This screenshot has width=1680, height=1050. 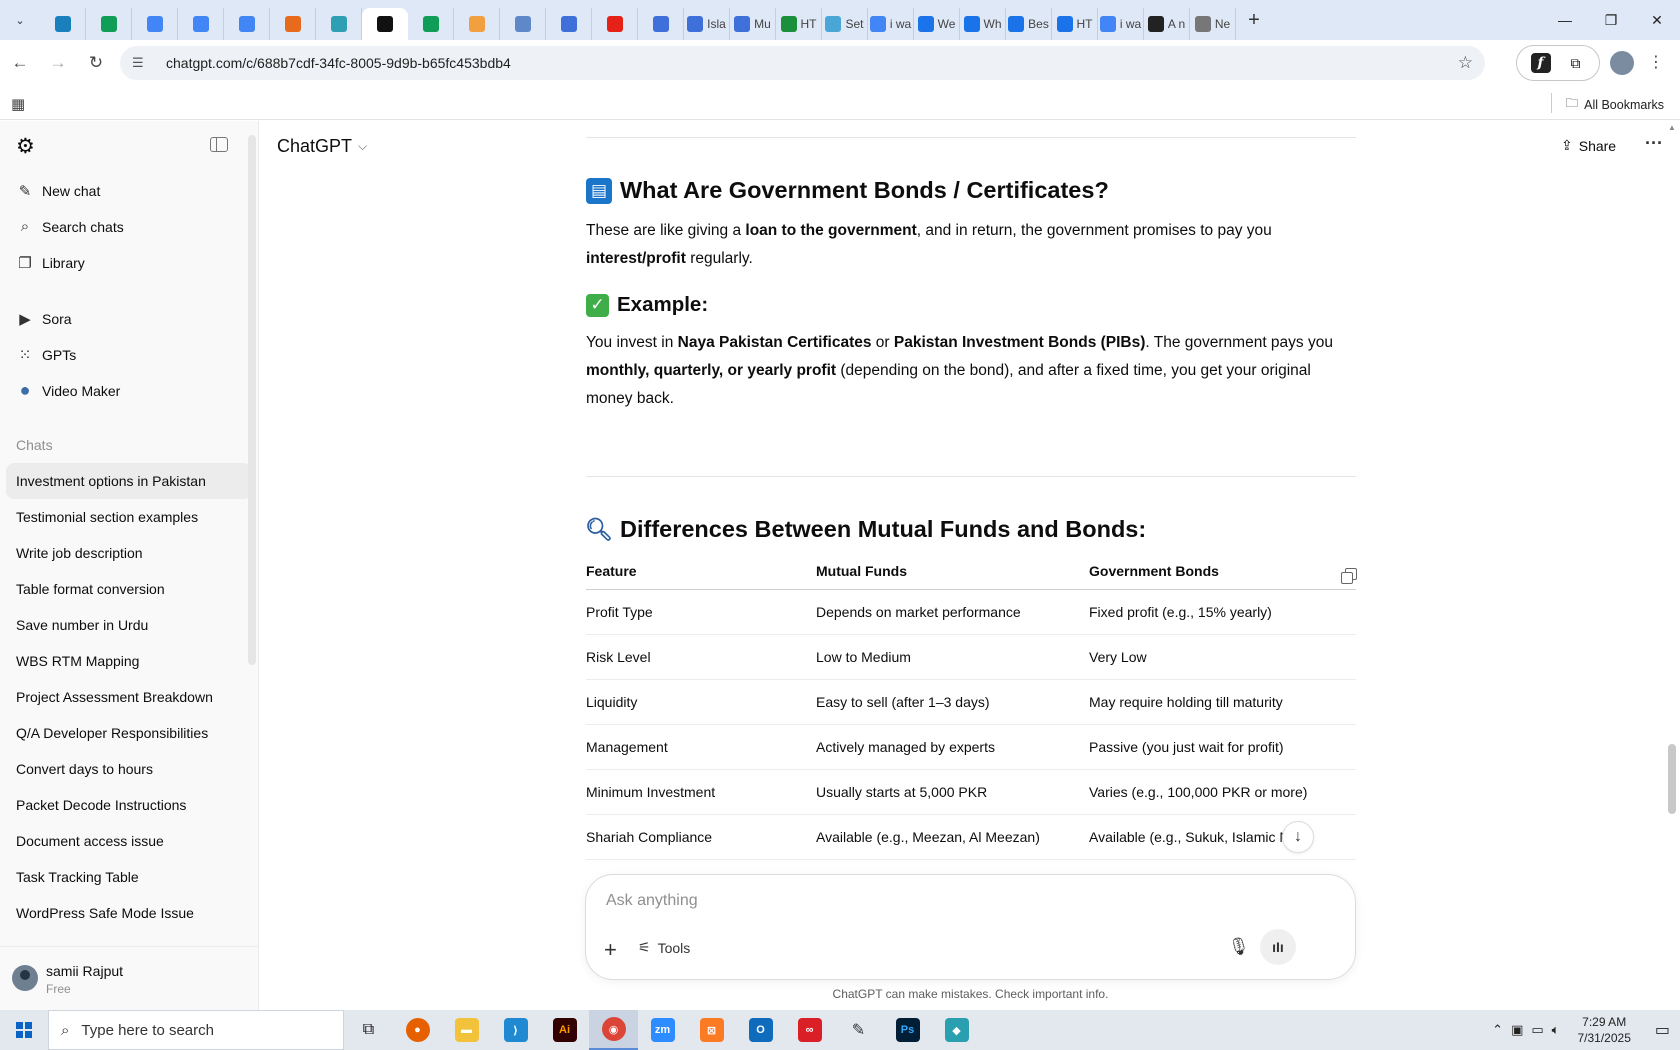 I want to click on chat-history-item: Testimonial section examples, so click(x=129, y=517).